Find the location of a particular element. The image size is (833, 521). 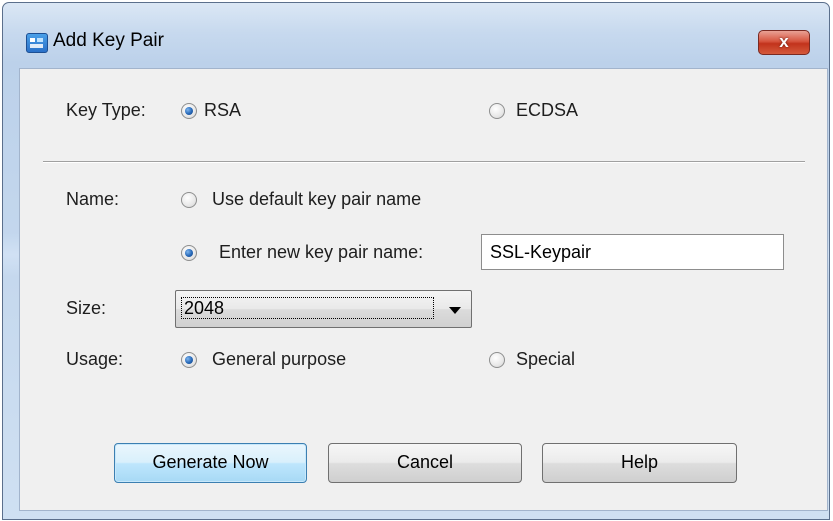

size-selected-value: 2048 is located at coordinates (307, 308).